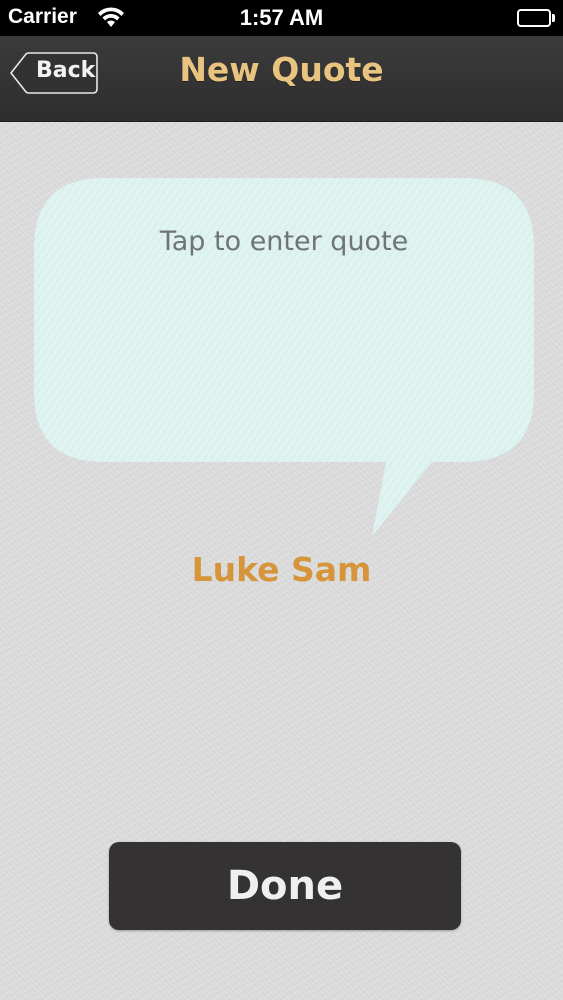  I want to click on quote-input-placeholder: Tap to enter quote, so click(284, 241).